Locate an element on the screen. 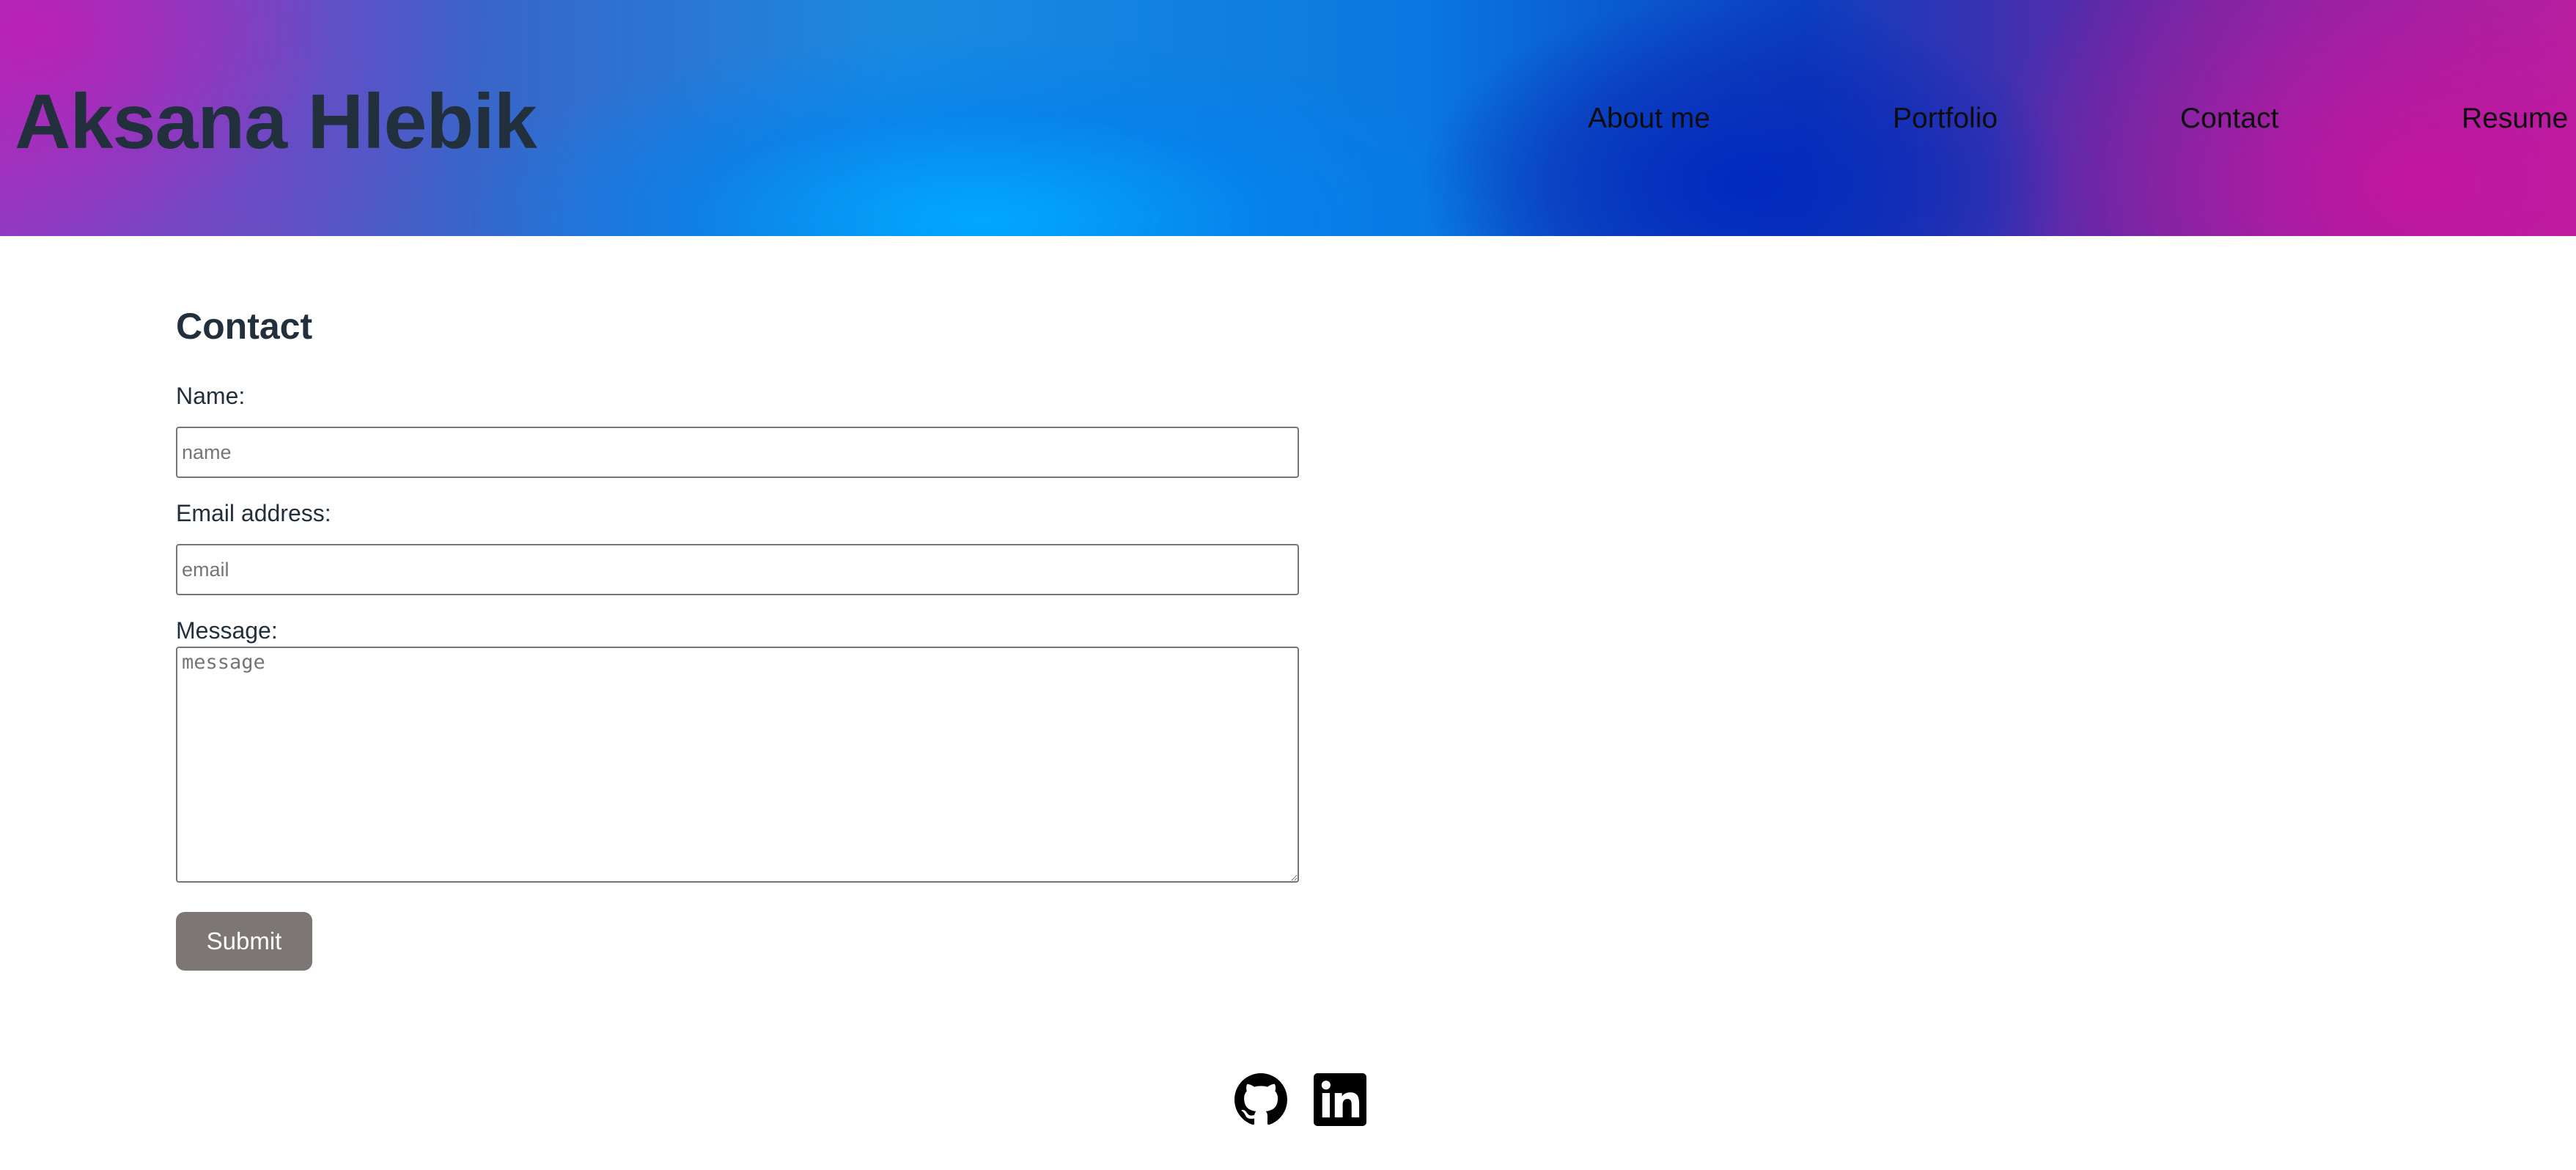  contact-title: Contact is located at coordinates (244, 326).